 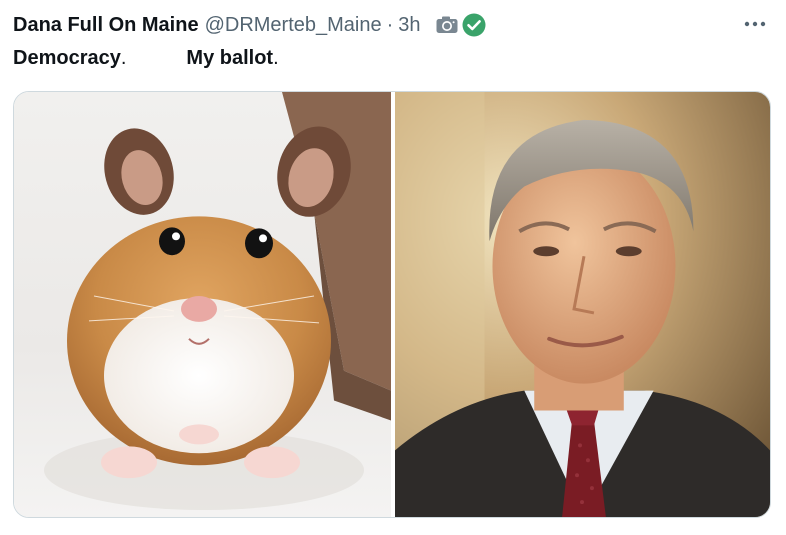 I want to click on display-name: Dana Full On Maine, so click(x=106, y=25).